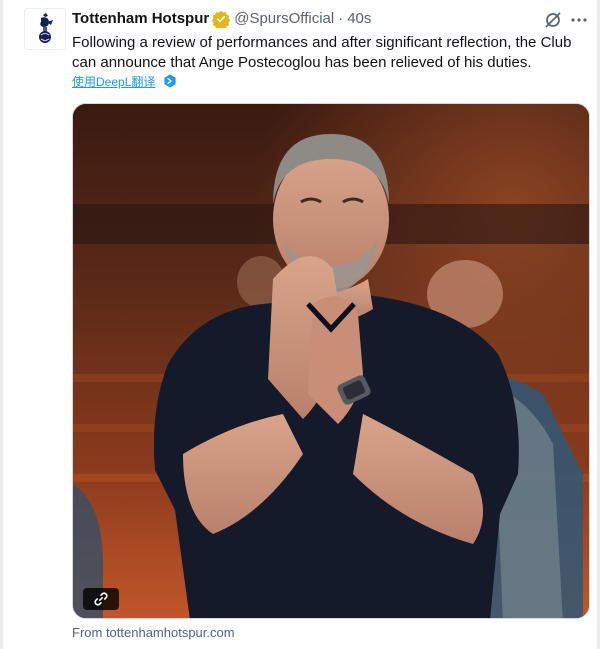 The height and width of the screenshot is (649, 600). Describe the element at coordinates (359, 19) in the screenshot. I see `timestamp: 40s` at that location.